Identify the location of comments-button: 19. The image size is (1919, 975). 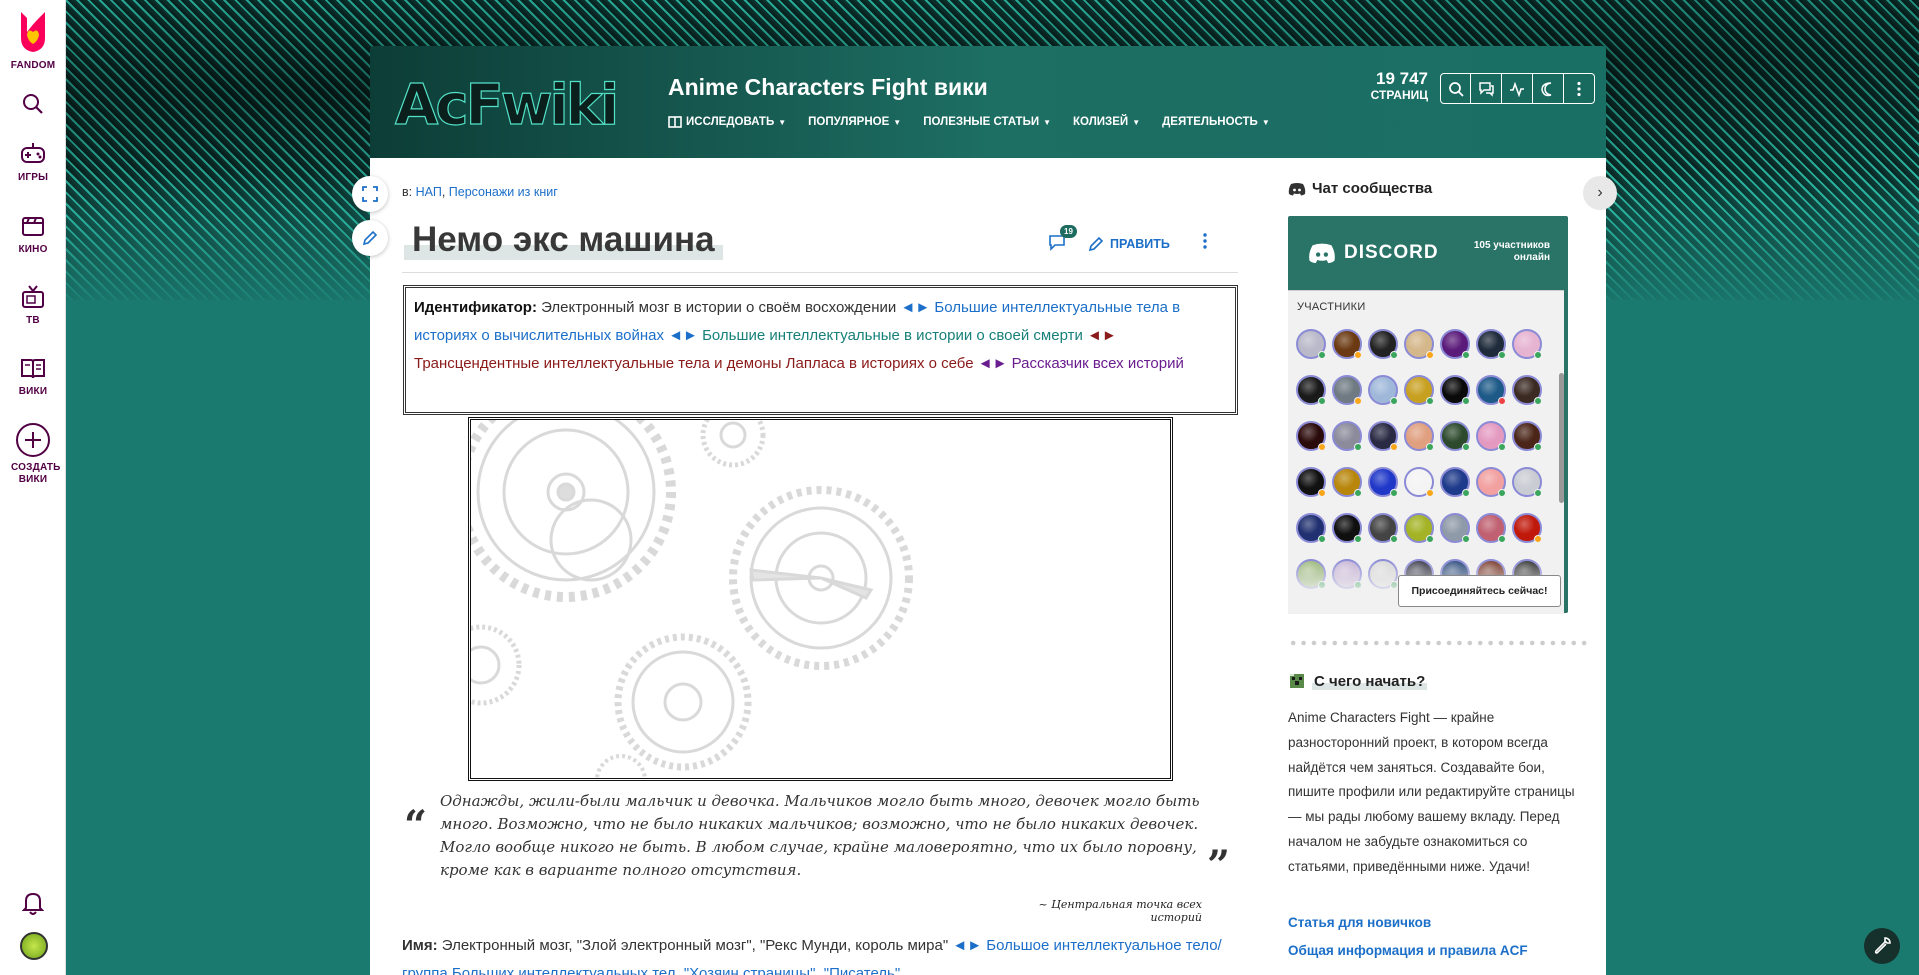
(1062, 239).